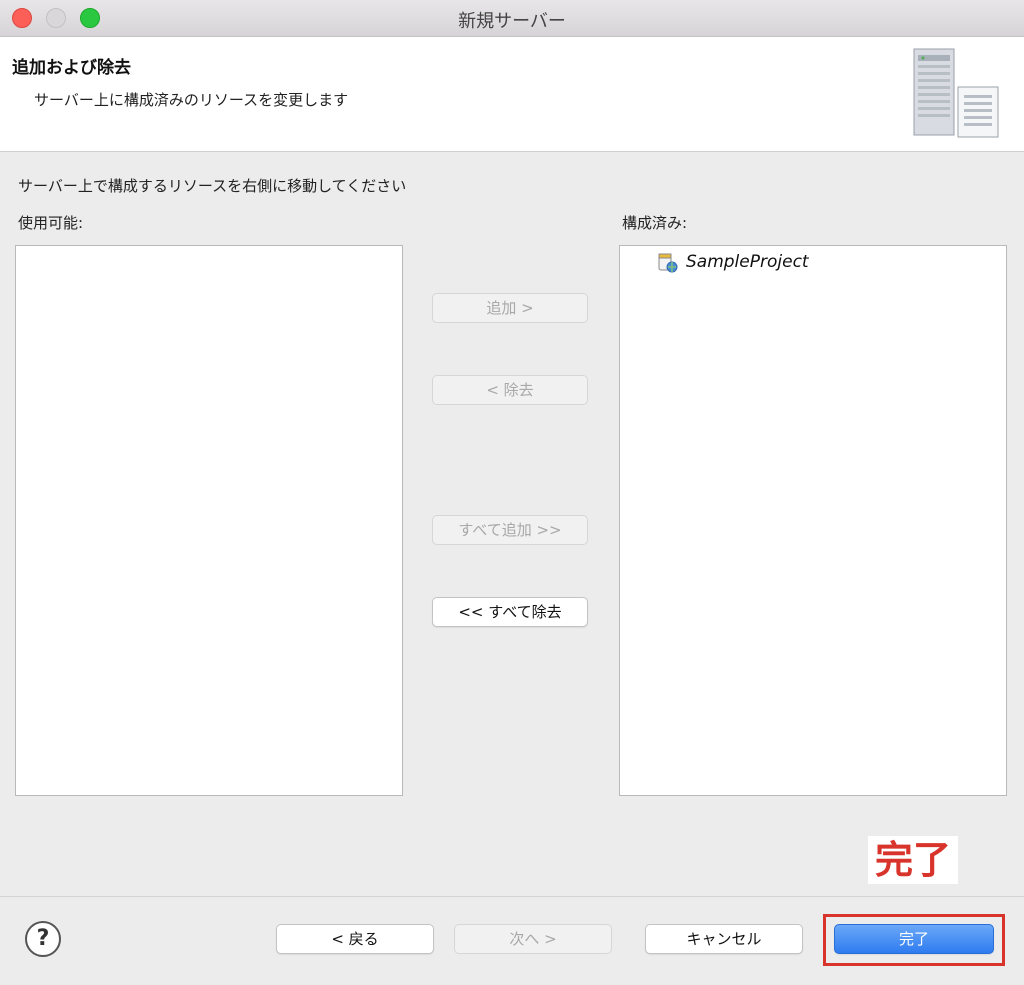 The height and width of the screenshot is (985, 1024). What do you see at coordinates (512, 94) in the screenshot?
I see `wizard-header: 追加および除去 サーバー上に構成済みのリソースを変更します` at bounding box center [512, 94].